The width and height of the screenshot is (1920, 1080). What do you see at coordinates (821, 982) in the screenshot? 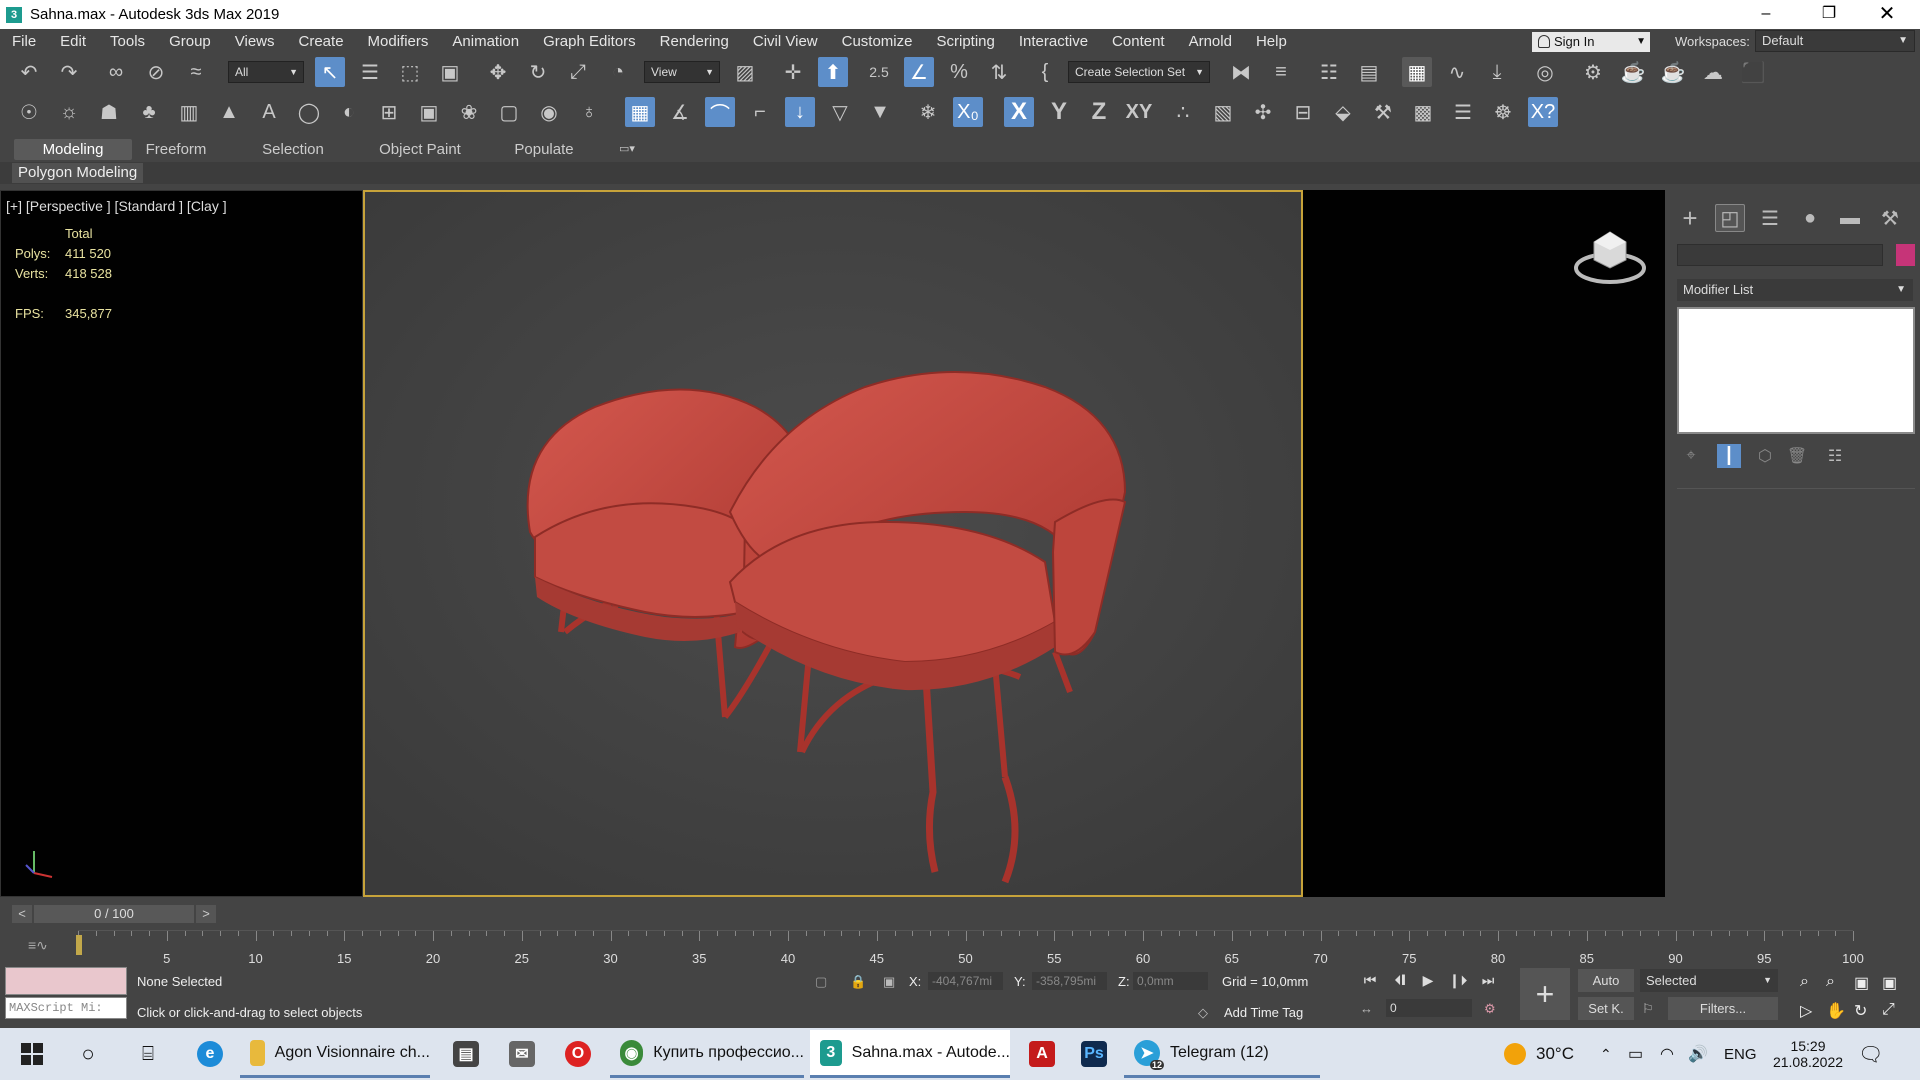
I see `isolate-selection-icon: ▢` at bounding box center [821, 982].